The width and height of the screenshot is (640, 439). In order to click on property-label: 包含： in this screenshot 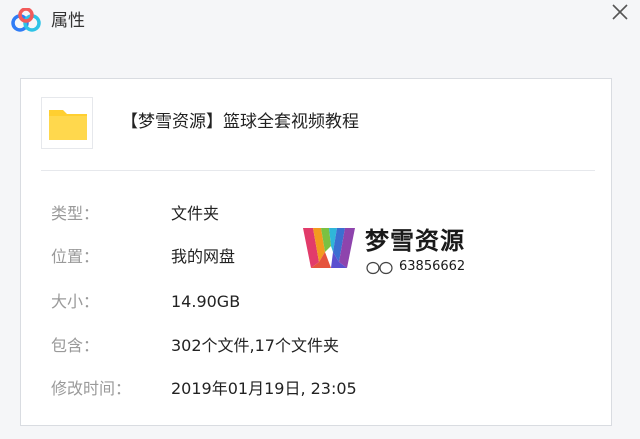, I will do `click(75, 345)`.